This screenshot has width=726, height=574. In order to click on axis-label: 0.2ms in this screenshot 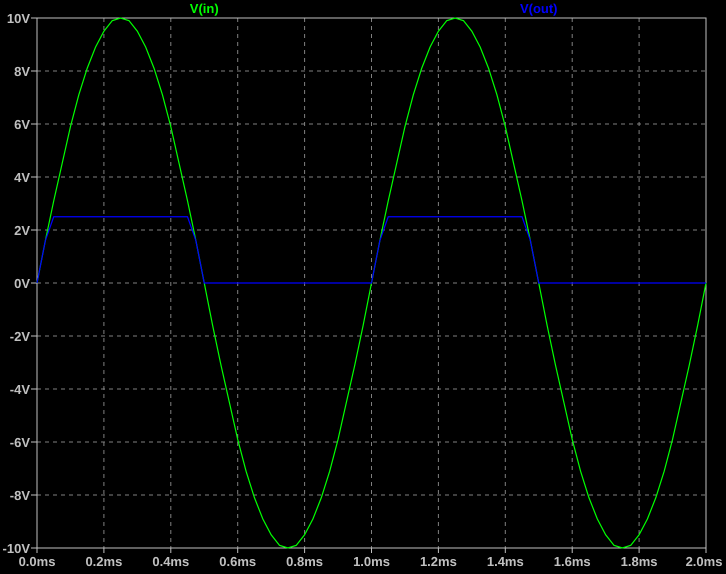, I will do `click(103, 561)`.